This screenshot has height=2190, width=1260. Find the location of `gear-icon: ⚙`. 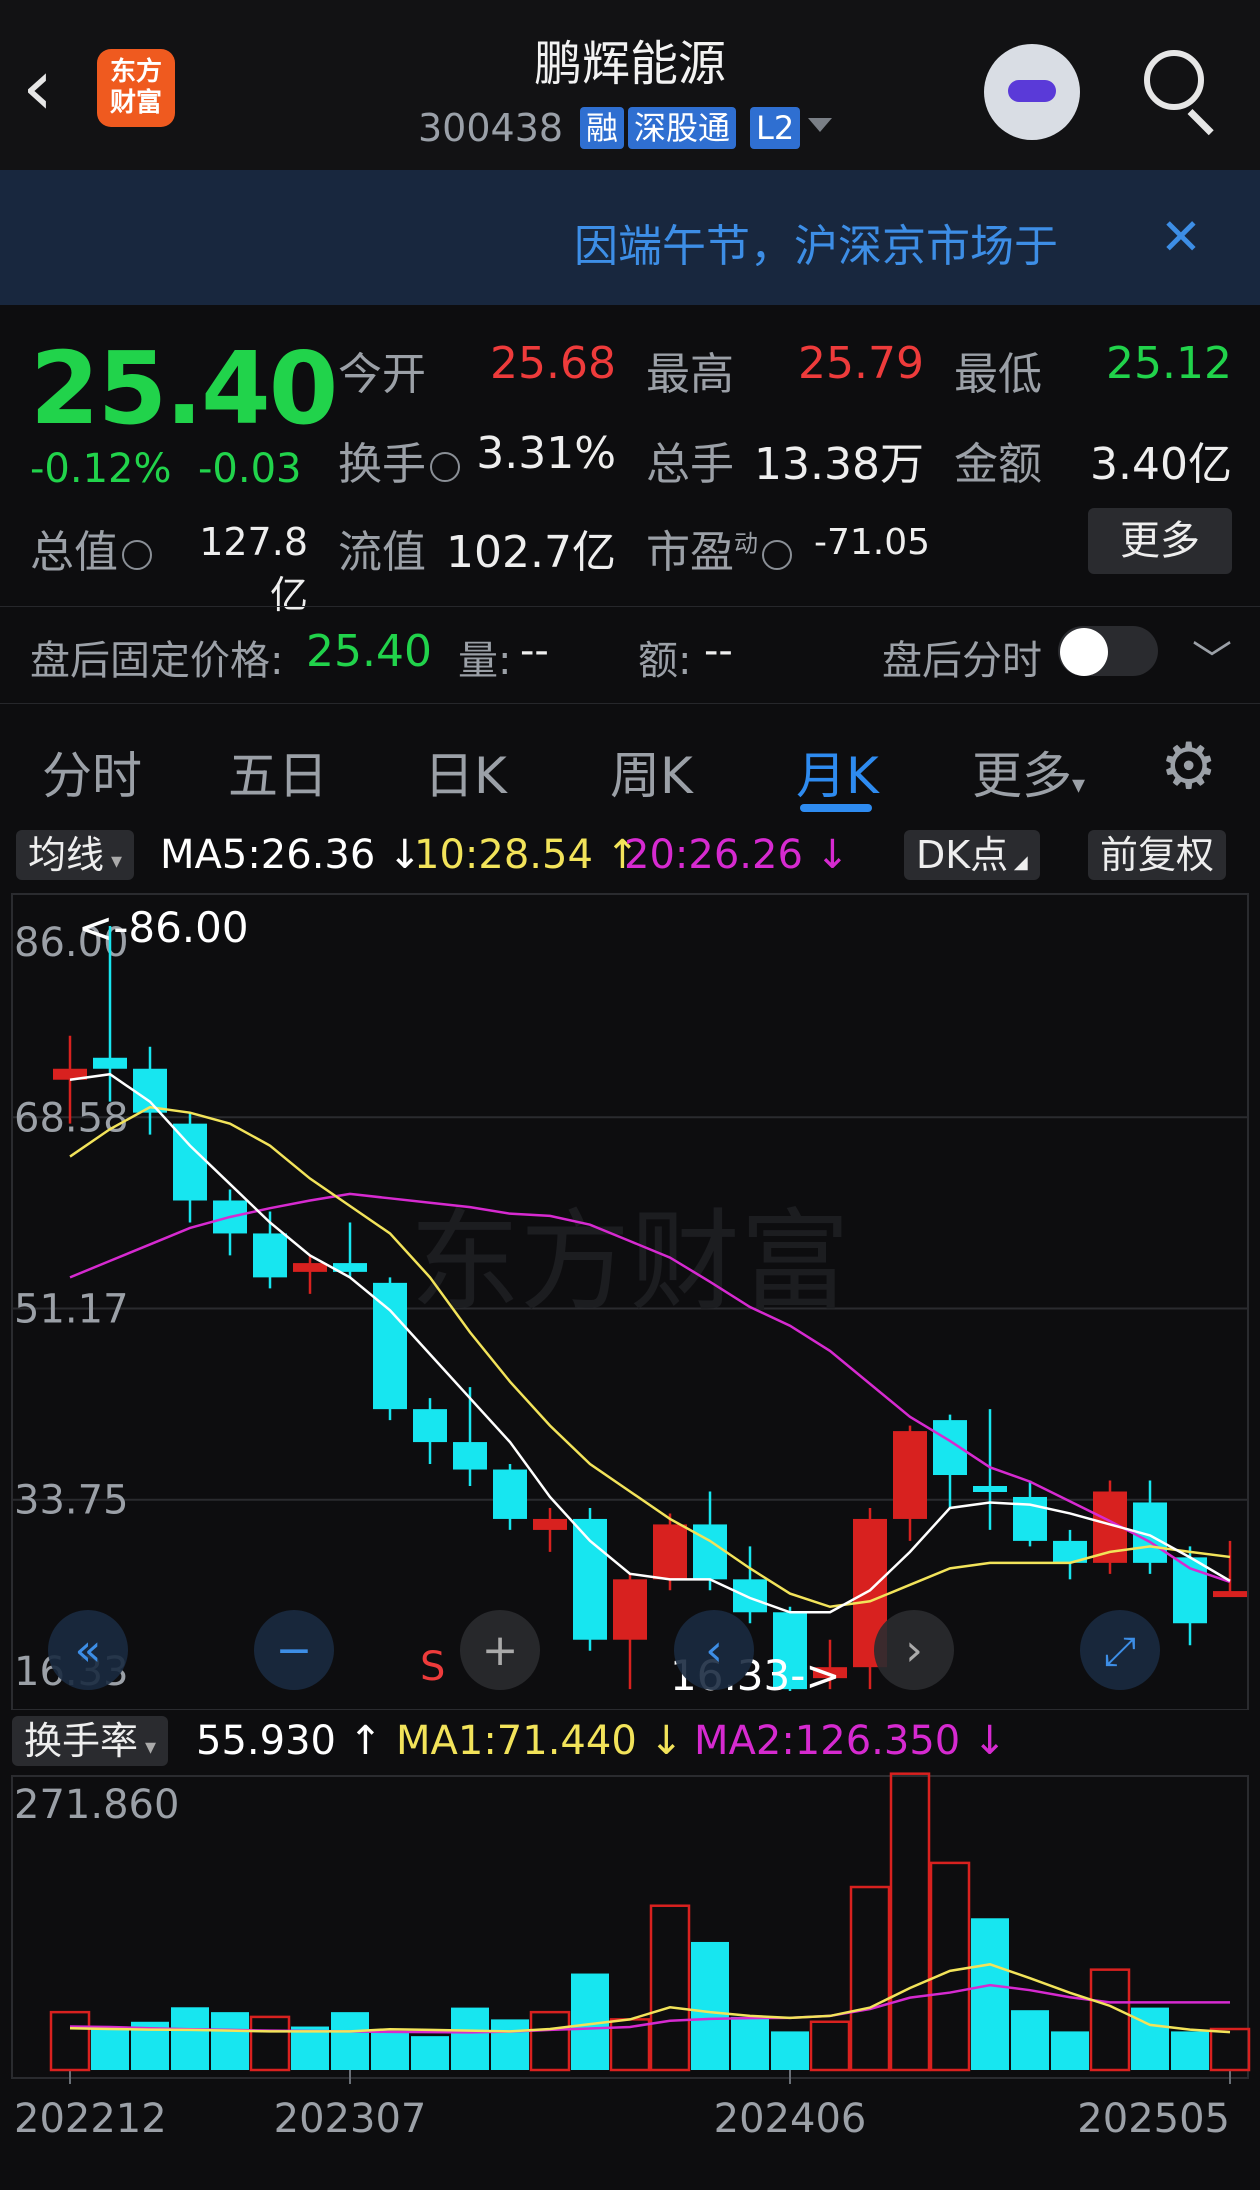

gear-icon: ⚙ is located at coordinates (1188, 767).